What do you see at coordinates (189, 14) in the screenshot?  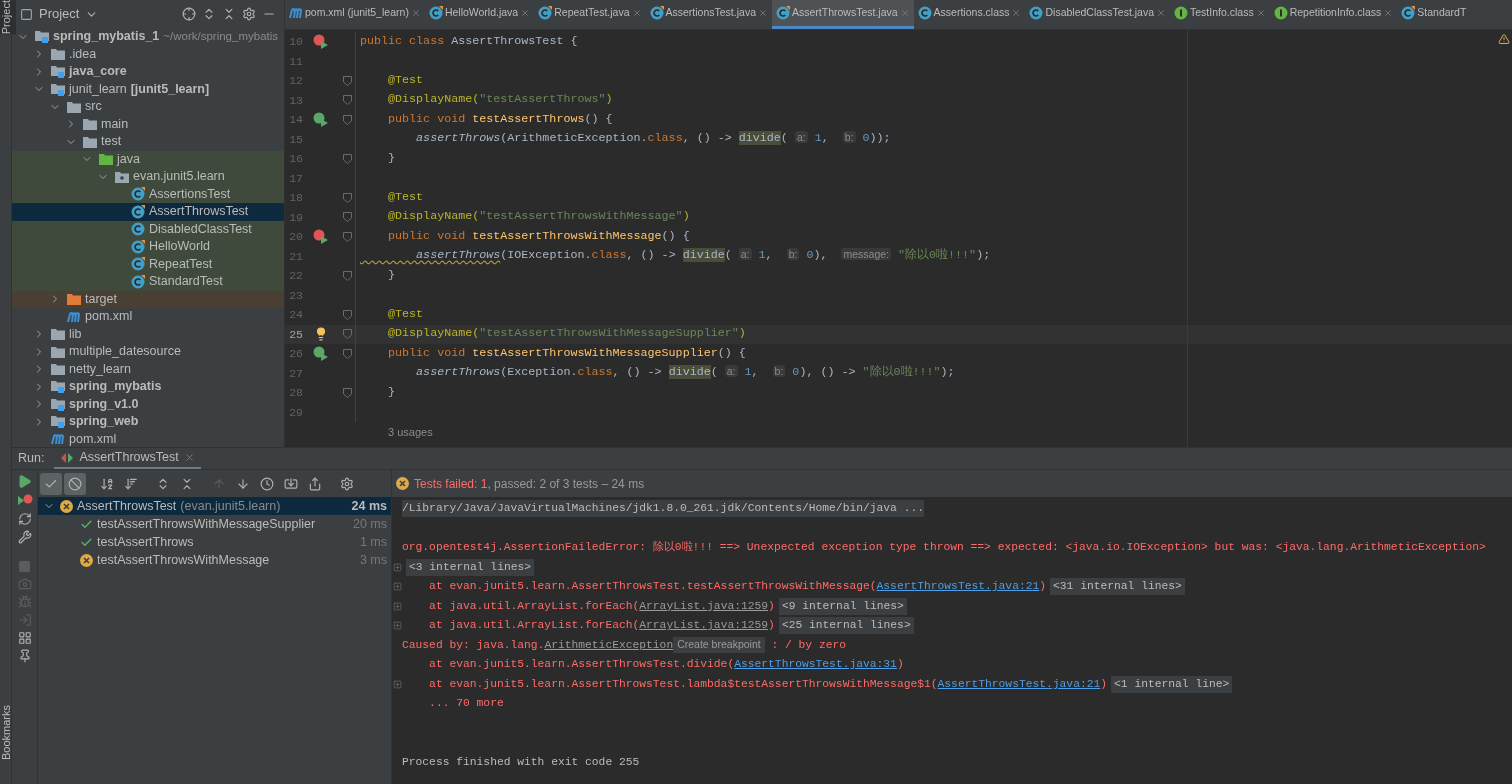 I see `locate-icon` at bounding box center [189, 14].